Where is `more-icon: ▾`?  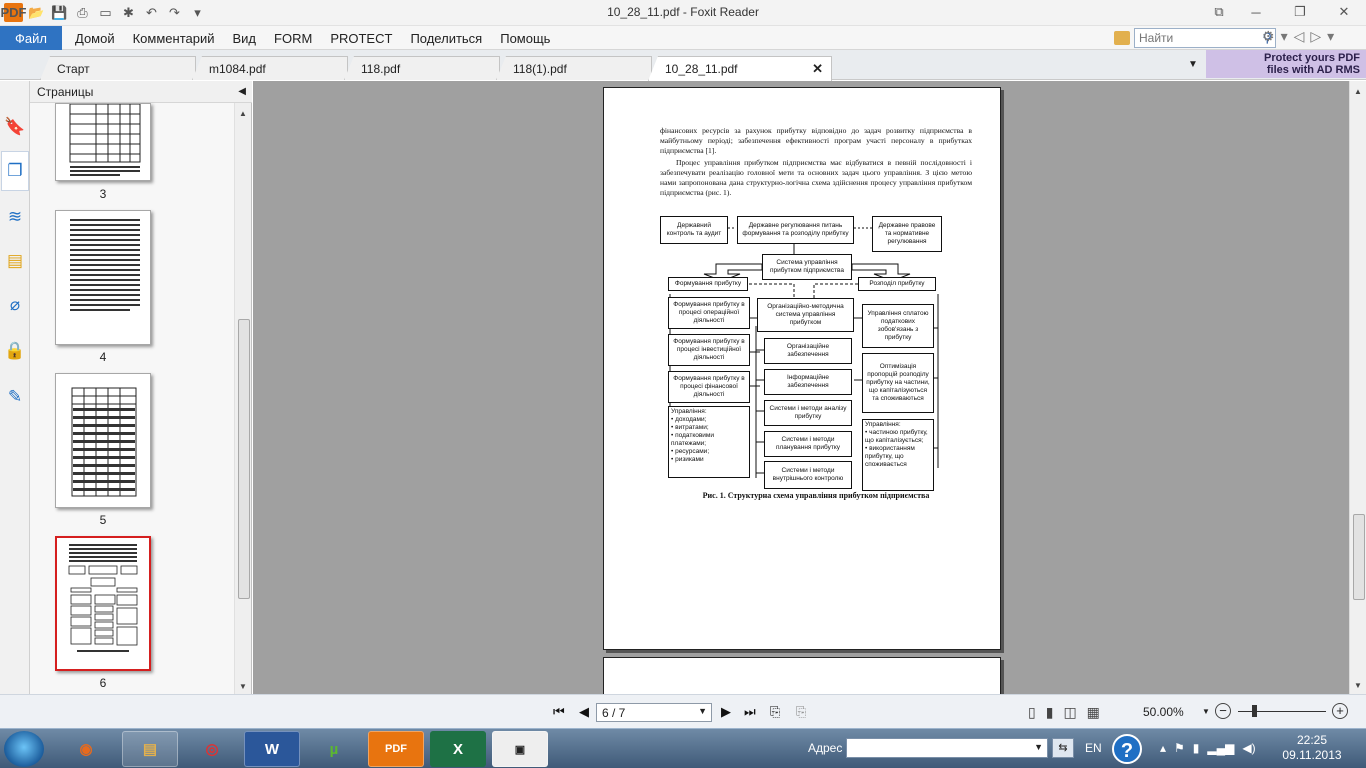
more-icon: ▾ is located at coordinates (1330, 36).